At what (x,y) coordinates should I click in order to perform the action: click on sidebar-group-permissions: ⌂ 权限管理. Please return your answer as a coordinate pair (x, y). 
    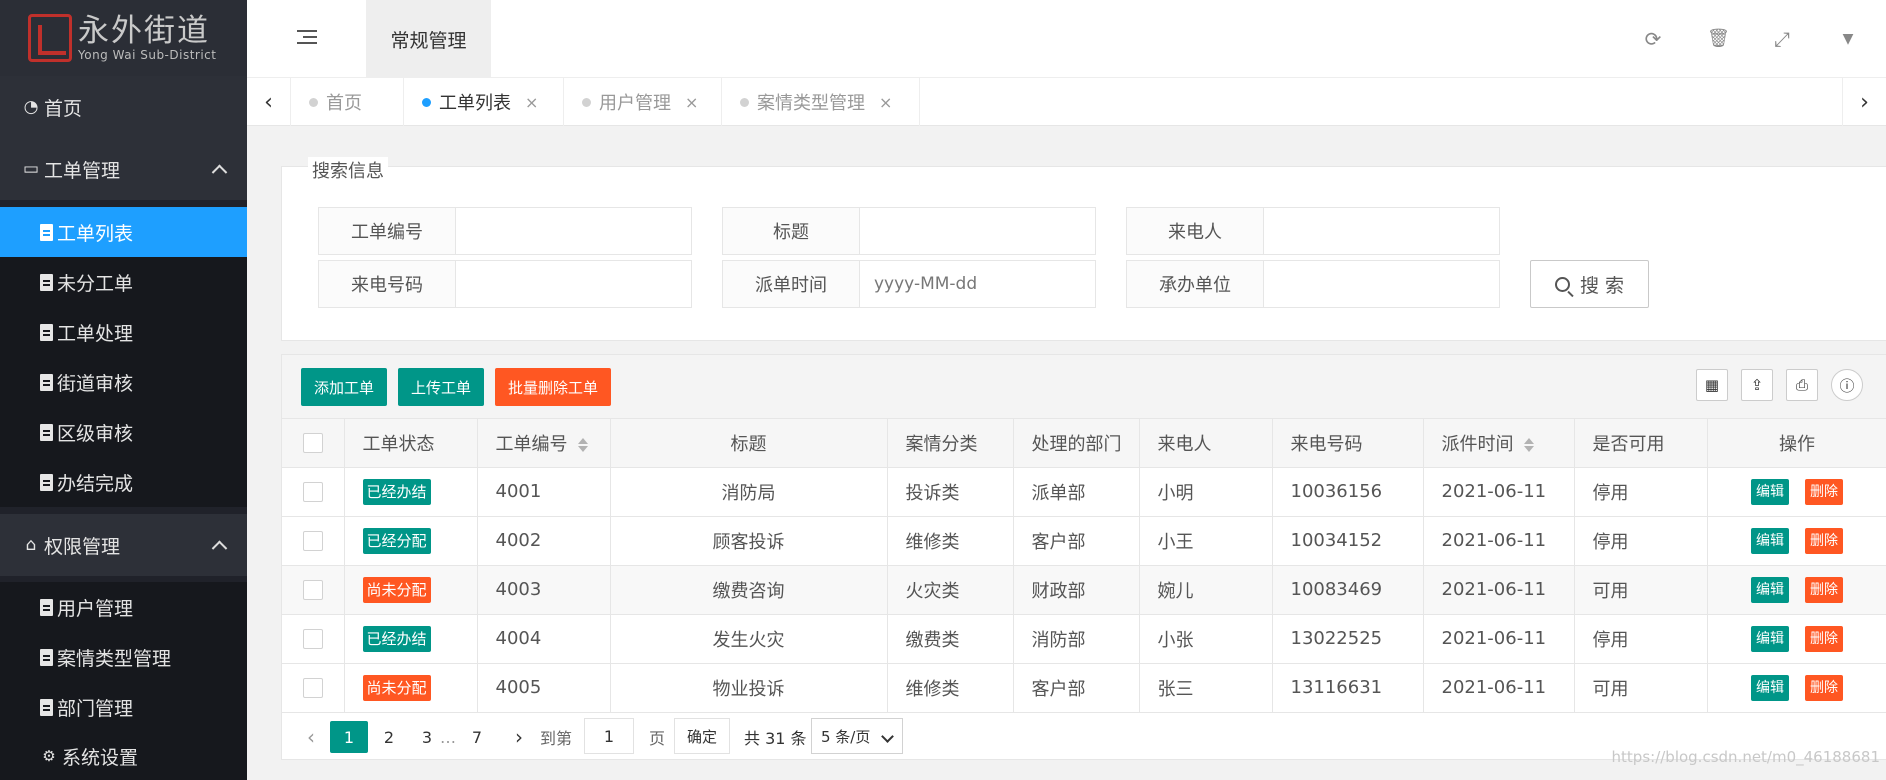
    Looking at the image, I should click on (123, 545).